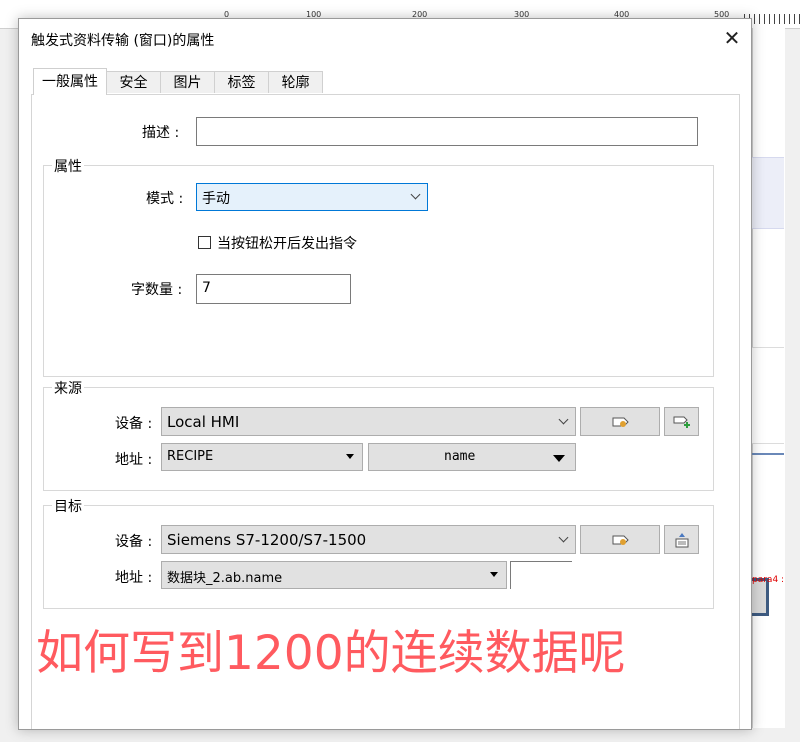  What do you see at coordinates (225, 578) in the screenshot?
I see `target-address-value: 数据块_2.ab.name` at bounding box center [225, 578].